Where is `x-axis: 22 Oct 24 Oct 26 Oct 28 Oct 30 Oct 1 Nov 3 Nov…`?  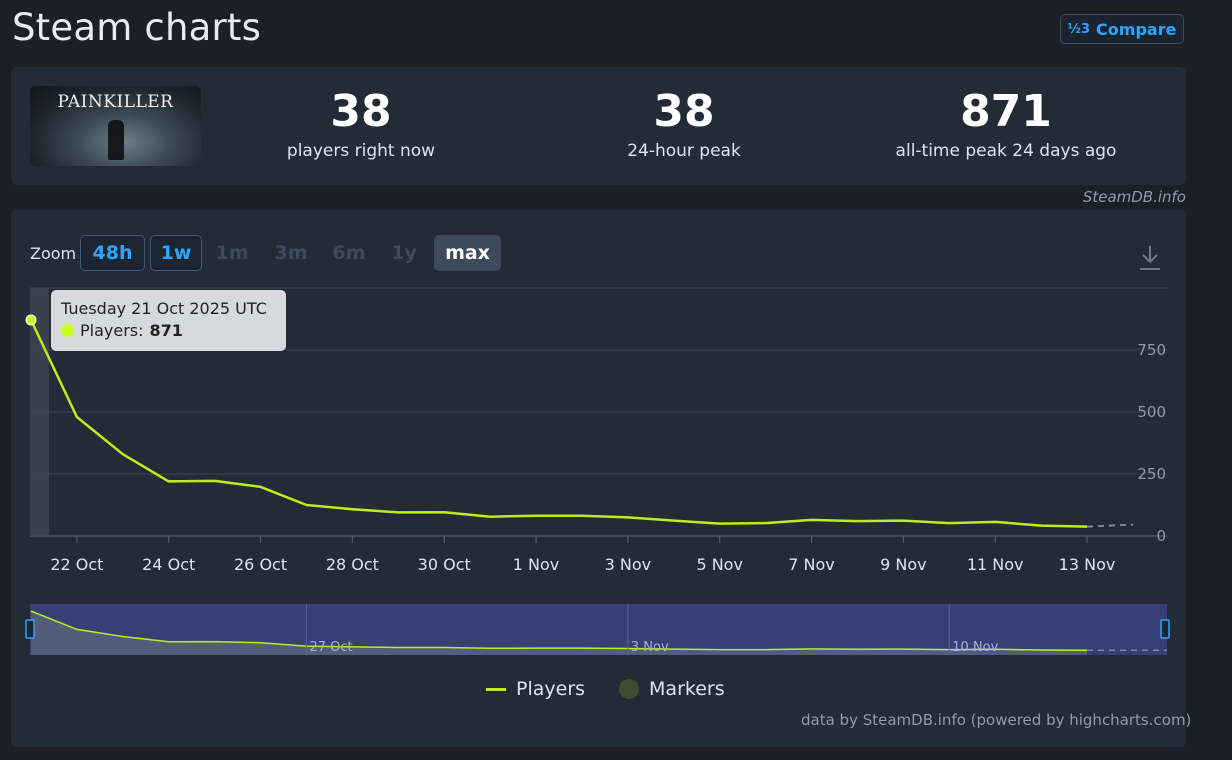
x-axis: 22 Oct 24 Oct 26 Oct 28 Oct 30 Oct 1 Nov 3 Nov… is located at coordinates (582, 555).